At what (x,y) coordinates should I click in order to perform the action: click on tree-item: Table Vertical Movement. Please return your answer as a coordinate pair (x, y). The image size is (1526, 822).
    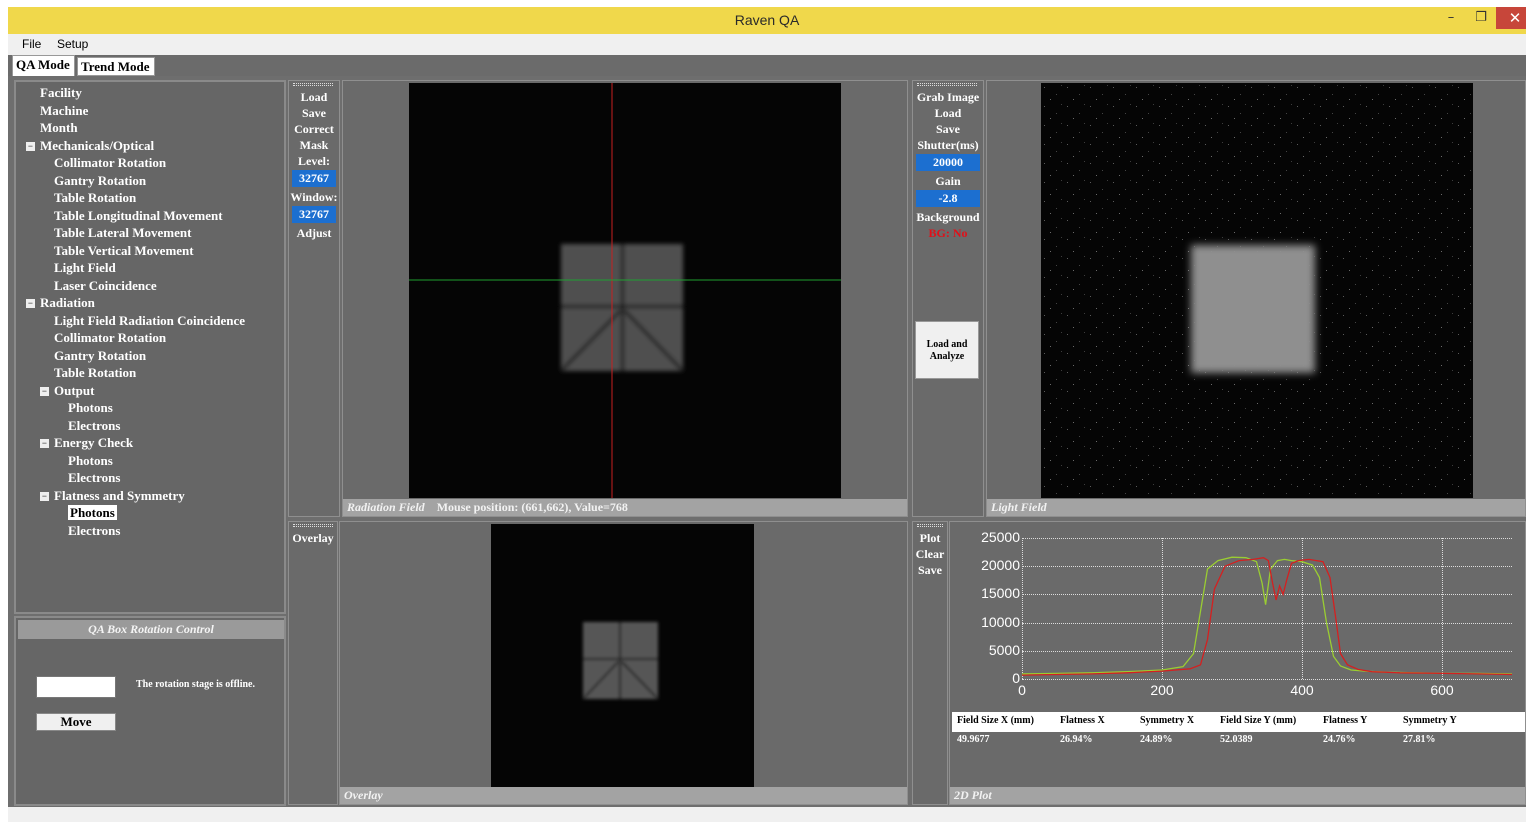
    Looking at the image, I should click on (124, 251).